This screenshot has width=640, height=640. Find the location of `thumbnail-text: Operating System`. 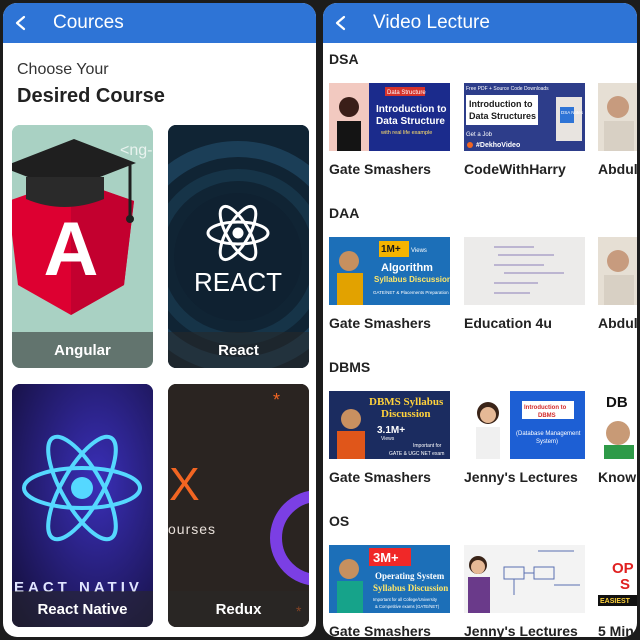

thumbnail-text: Operating System is located at coordinates (410, 576).